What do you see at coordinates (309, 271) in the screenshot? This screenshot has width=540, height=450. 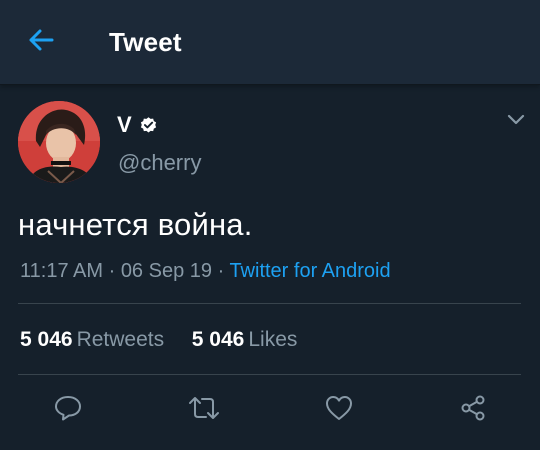 I see `source-app-link: Twitter for Android` at bounding box center [309, 271].